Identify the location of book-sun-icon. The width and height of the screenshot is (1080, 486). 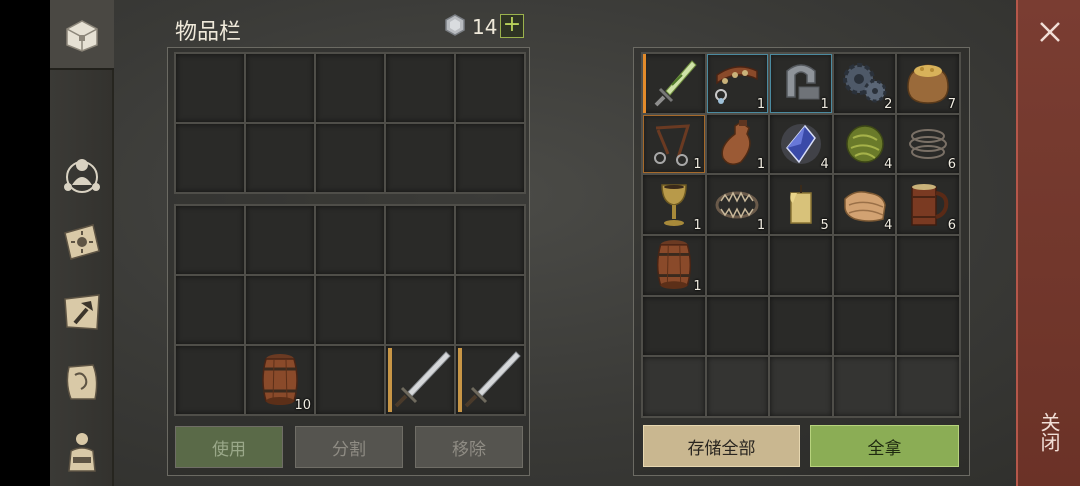
(82, 242).